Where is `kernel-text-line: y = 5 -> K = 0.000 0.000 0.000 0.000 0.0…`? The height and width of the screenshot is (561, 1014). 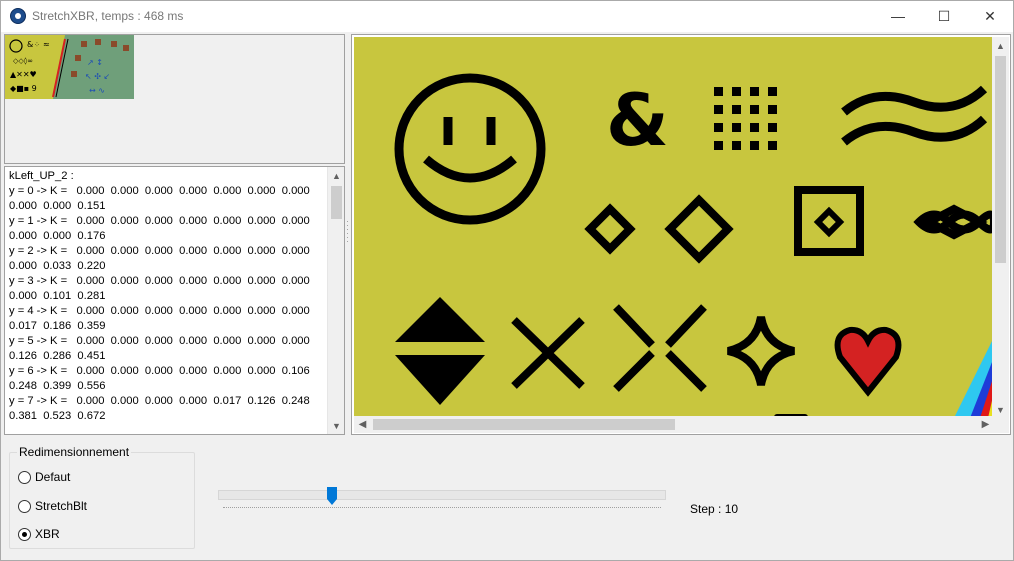 kernel-text-line: y = 5 -> K = 0.000 0.000 0.000 0.000 0.0… is located at coordinates (159, 341).